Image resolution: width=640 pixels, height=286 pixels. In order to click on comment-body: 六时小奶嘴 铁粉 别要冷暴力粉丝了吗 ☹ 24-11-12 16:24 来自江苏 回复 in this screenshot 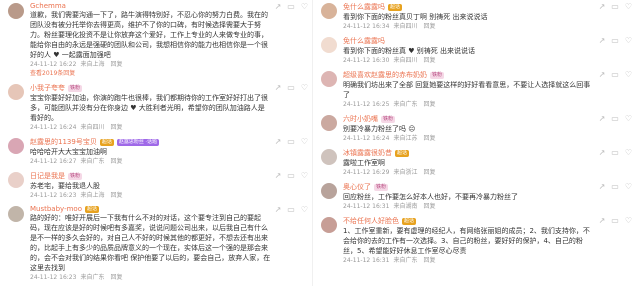, I will do `click(469, 128)`.